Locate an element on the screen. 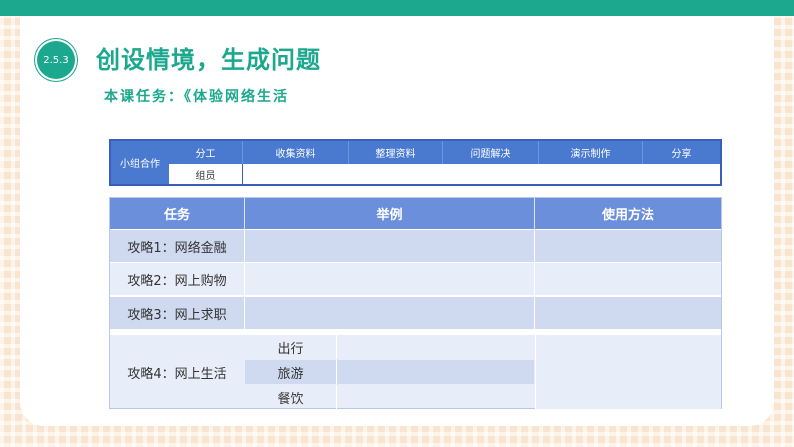 Image resolution: width=794 pixels, height=447 pixels. sub-row-tourism: 旅游 is located at coordinates (389, 372).